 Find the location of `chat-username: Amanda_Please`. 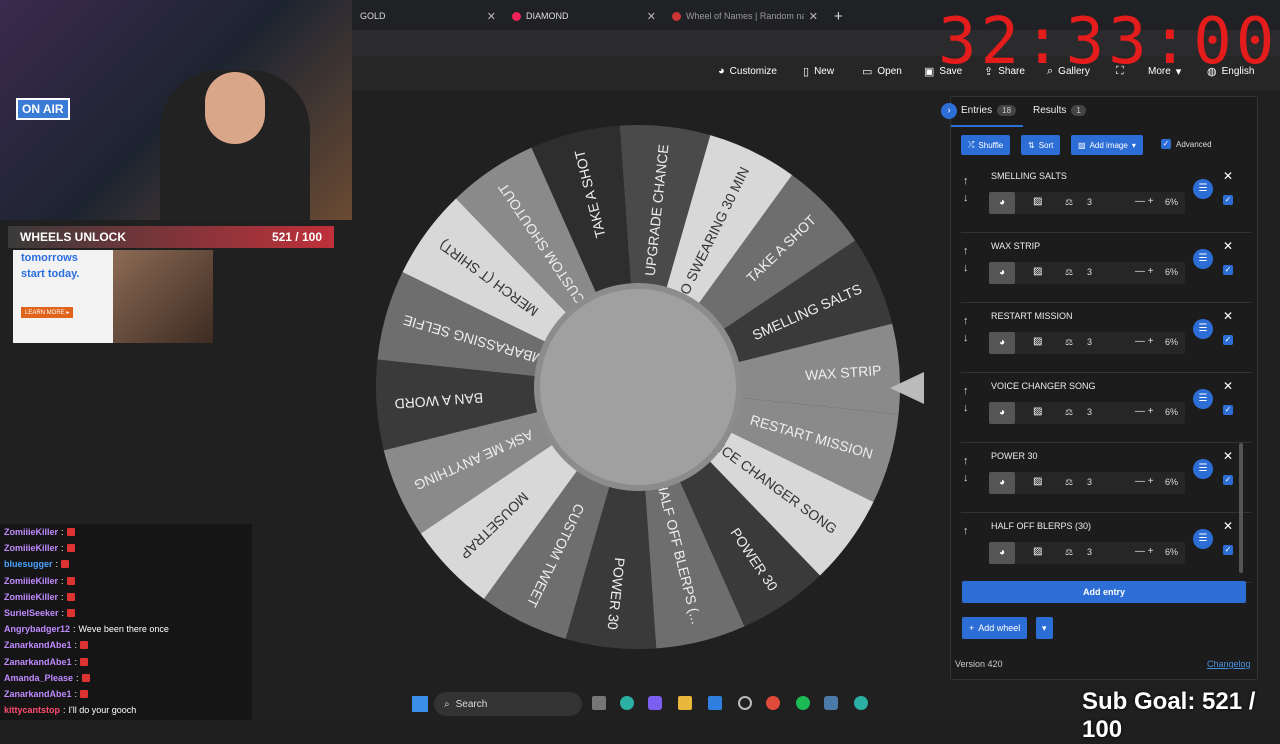

chat-username: Amanda_Please is located at coordinates (38, 678).